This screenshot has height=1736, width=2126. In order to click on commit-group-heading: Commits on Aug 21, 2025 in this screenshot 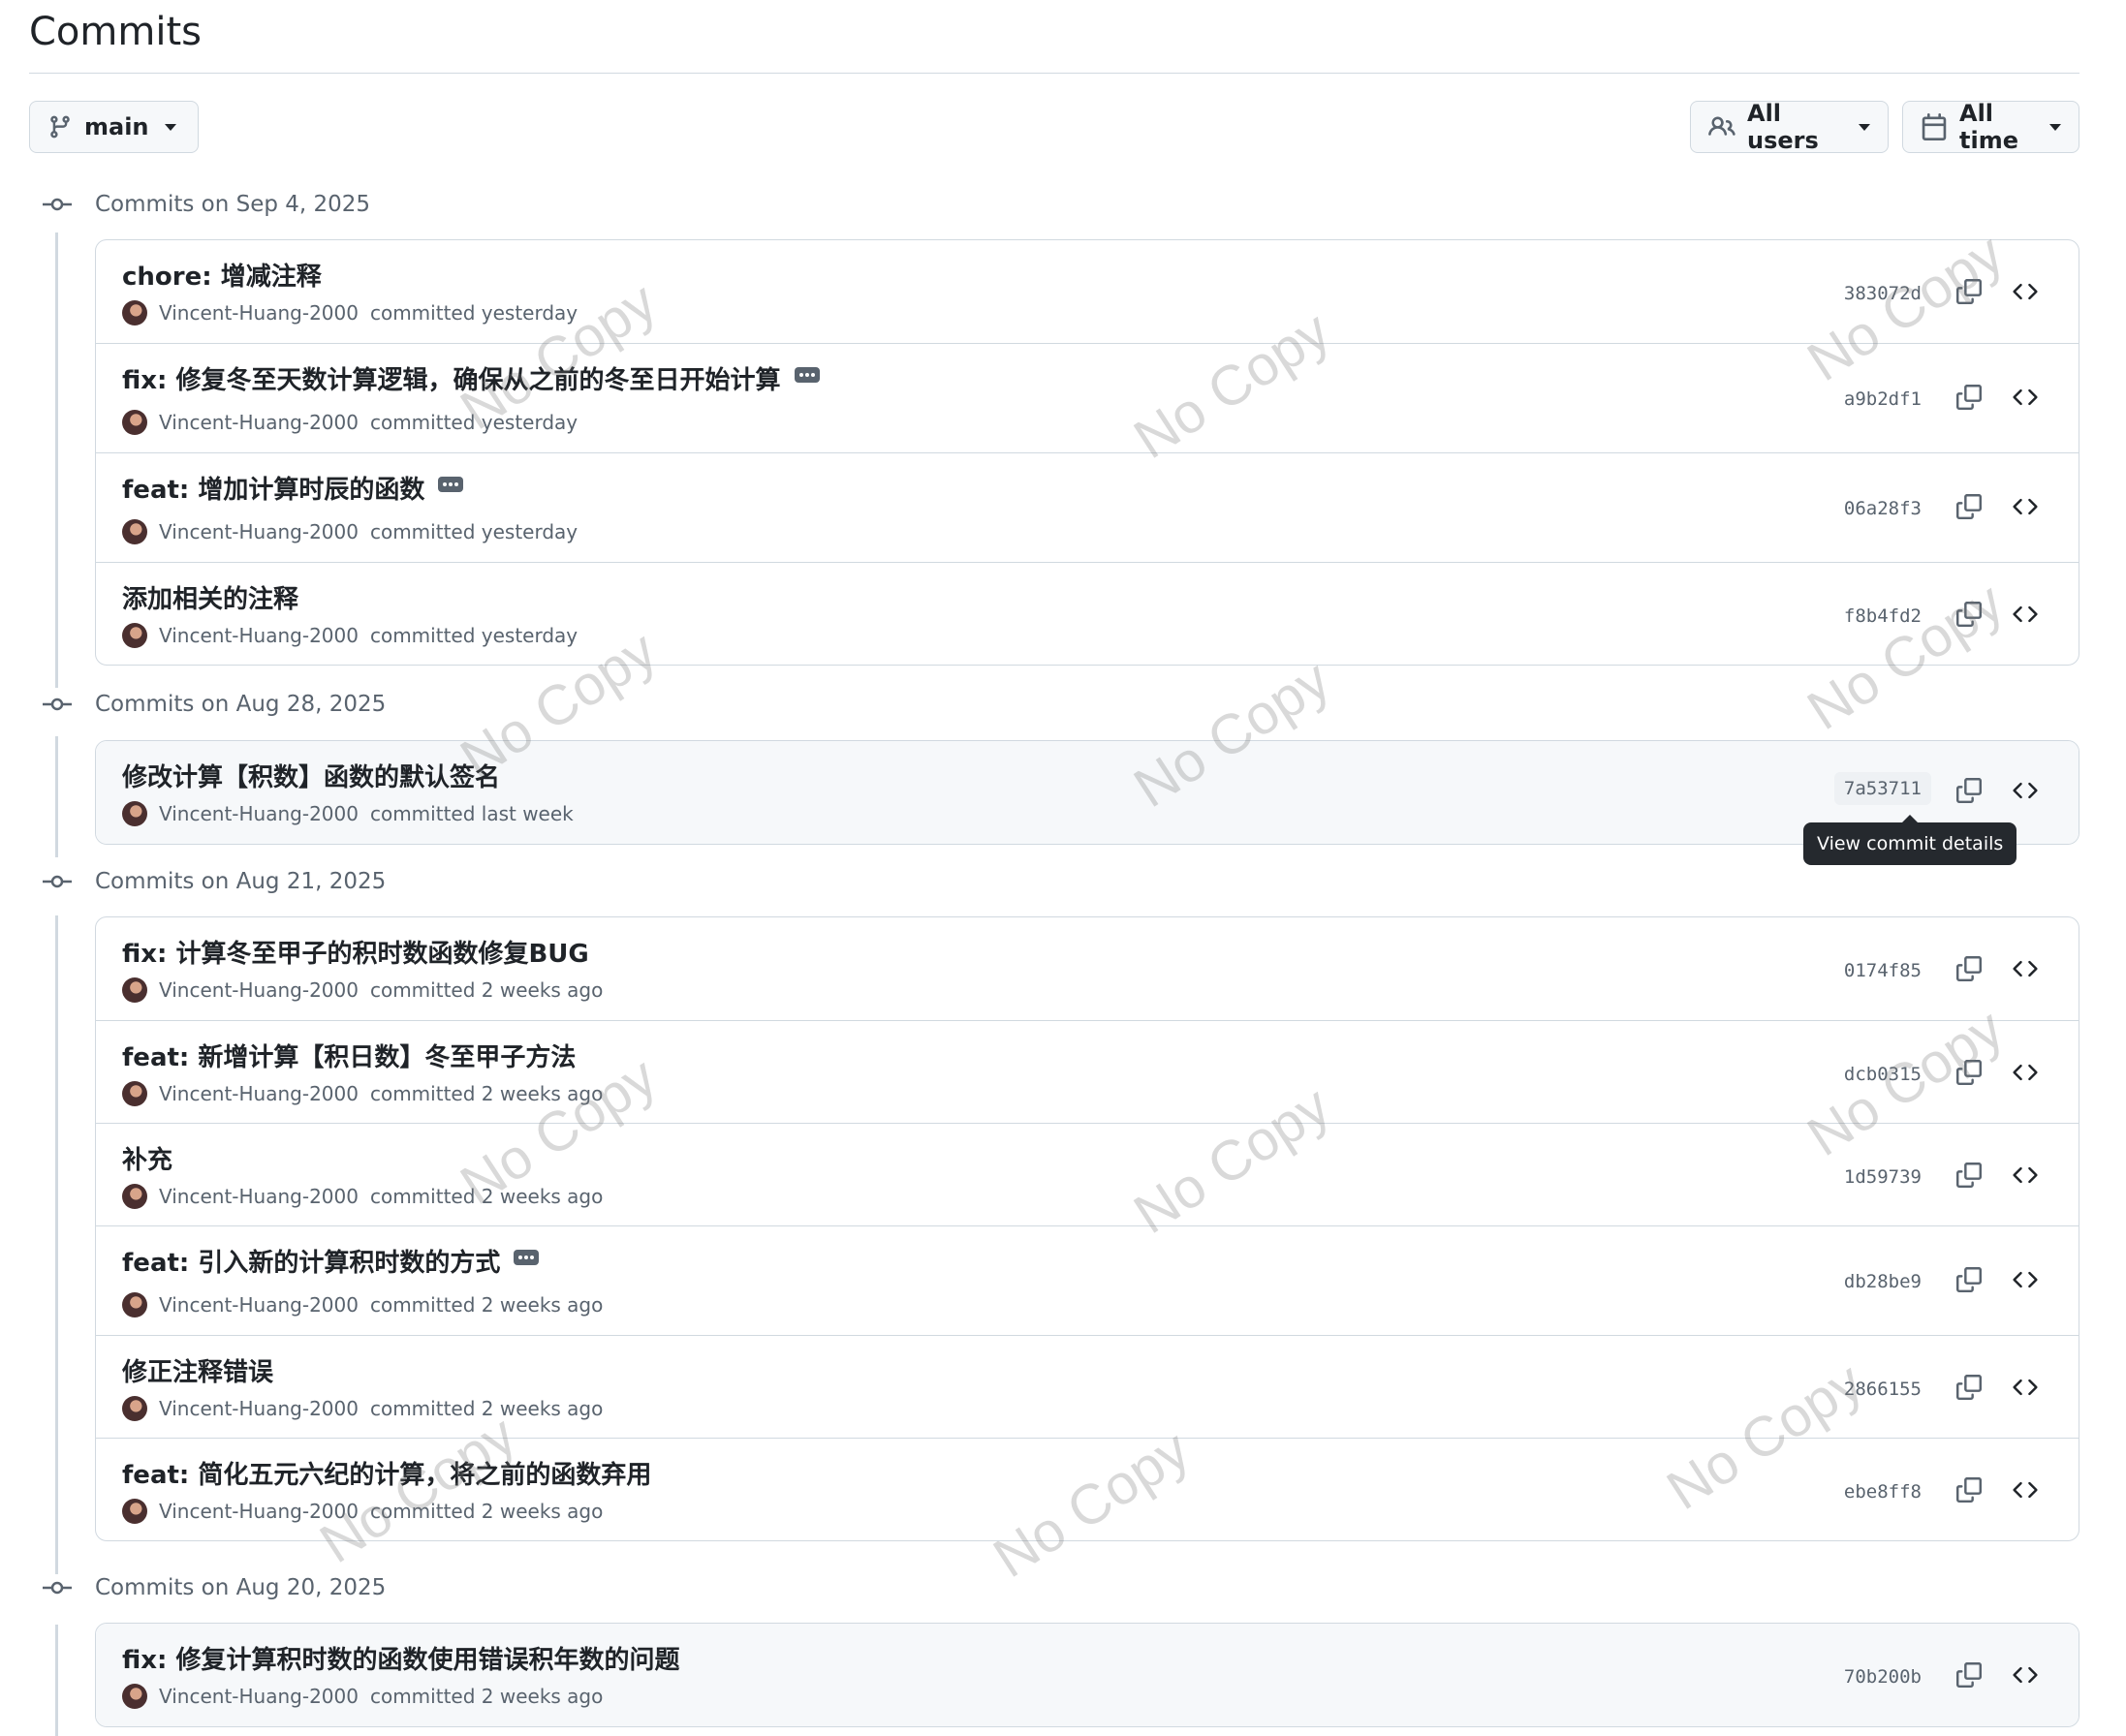, I will do `click(214, 881)`.